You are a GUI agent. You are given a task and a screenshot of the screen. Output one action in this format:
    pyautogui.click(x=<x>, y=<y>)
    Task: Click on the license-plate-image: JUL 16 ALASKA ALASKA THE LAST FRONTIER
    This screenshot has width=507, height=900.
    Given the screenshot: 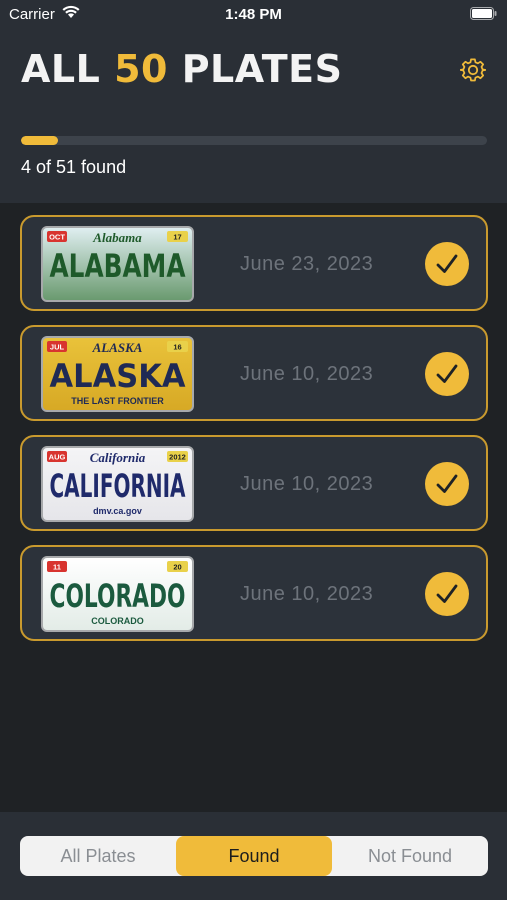 What is the action you would take?
    pyautogui.click(x=117, y=374)
    